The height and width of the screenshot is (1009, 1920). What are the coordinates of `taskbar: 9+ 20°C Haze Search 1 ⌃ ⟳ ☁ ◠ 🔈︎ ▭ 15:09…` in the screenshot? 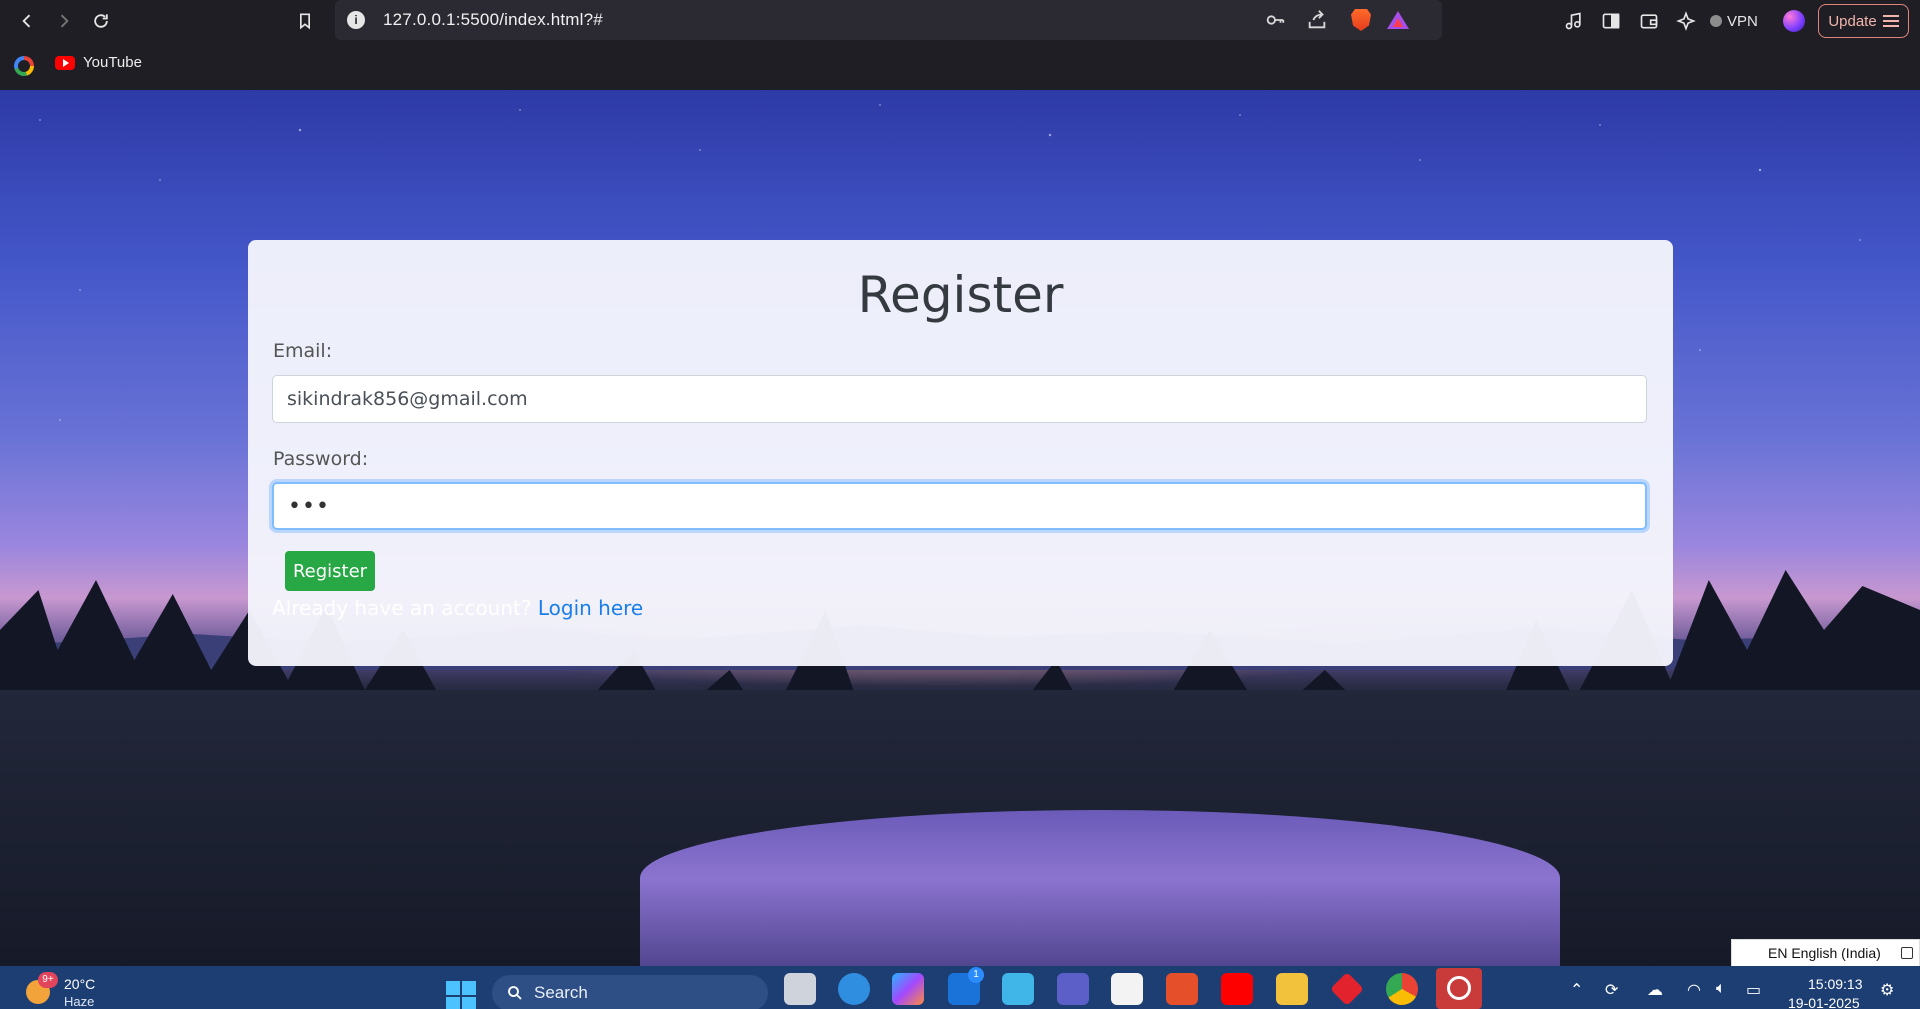 It's located at (960, 987).